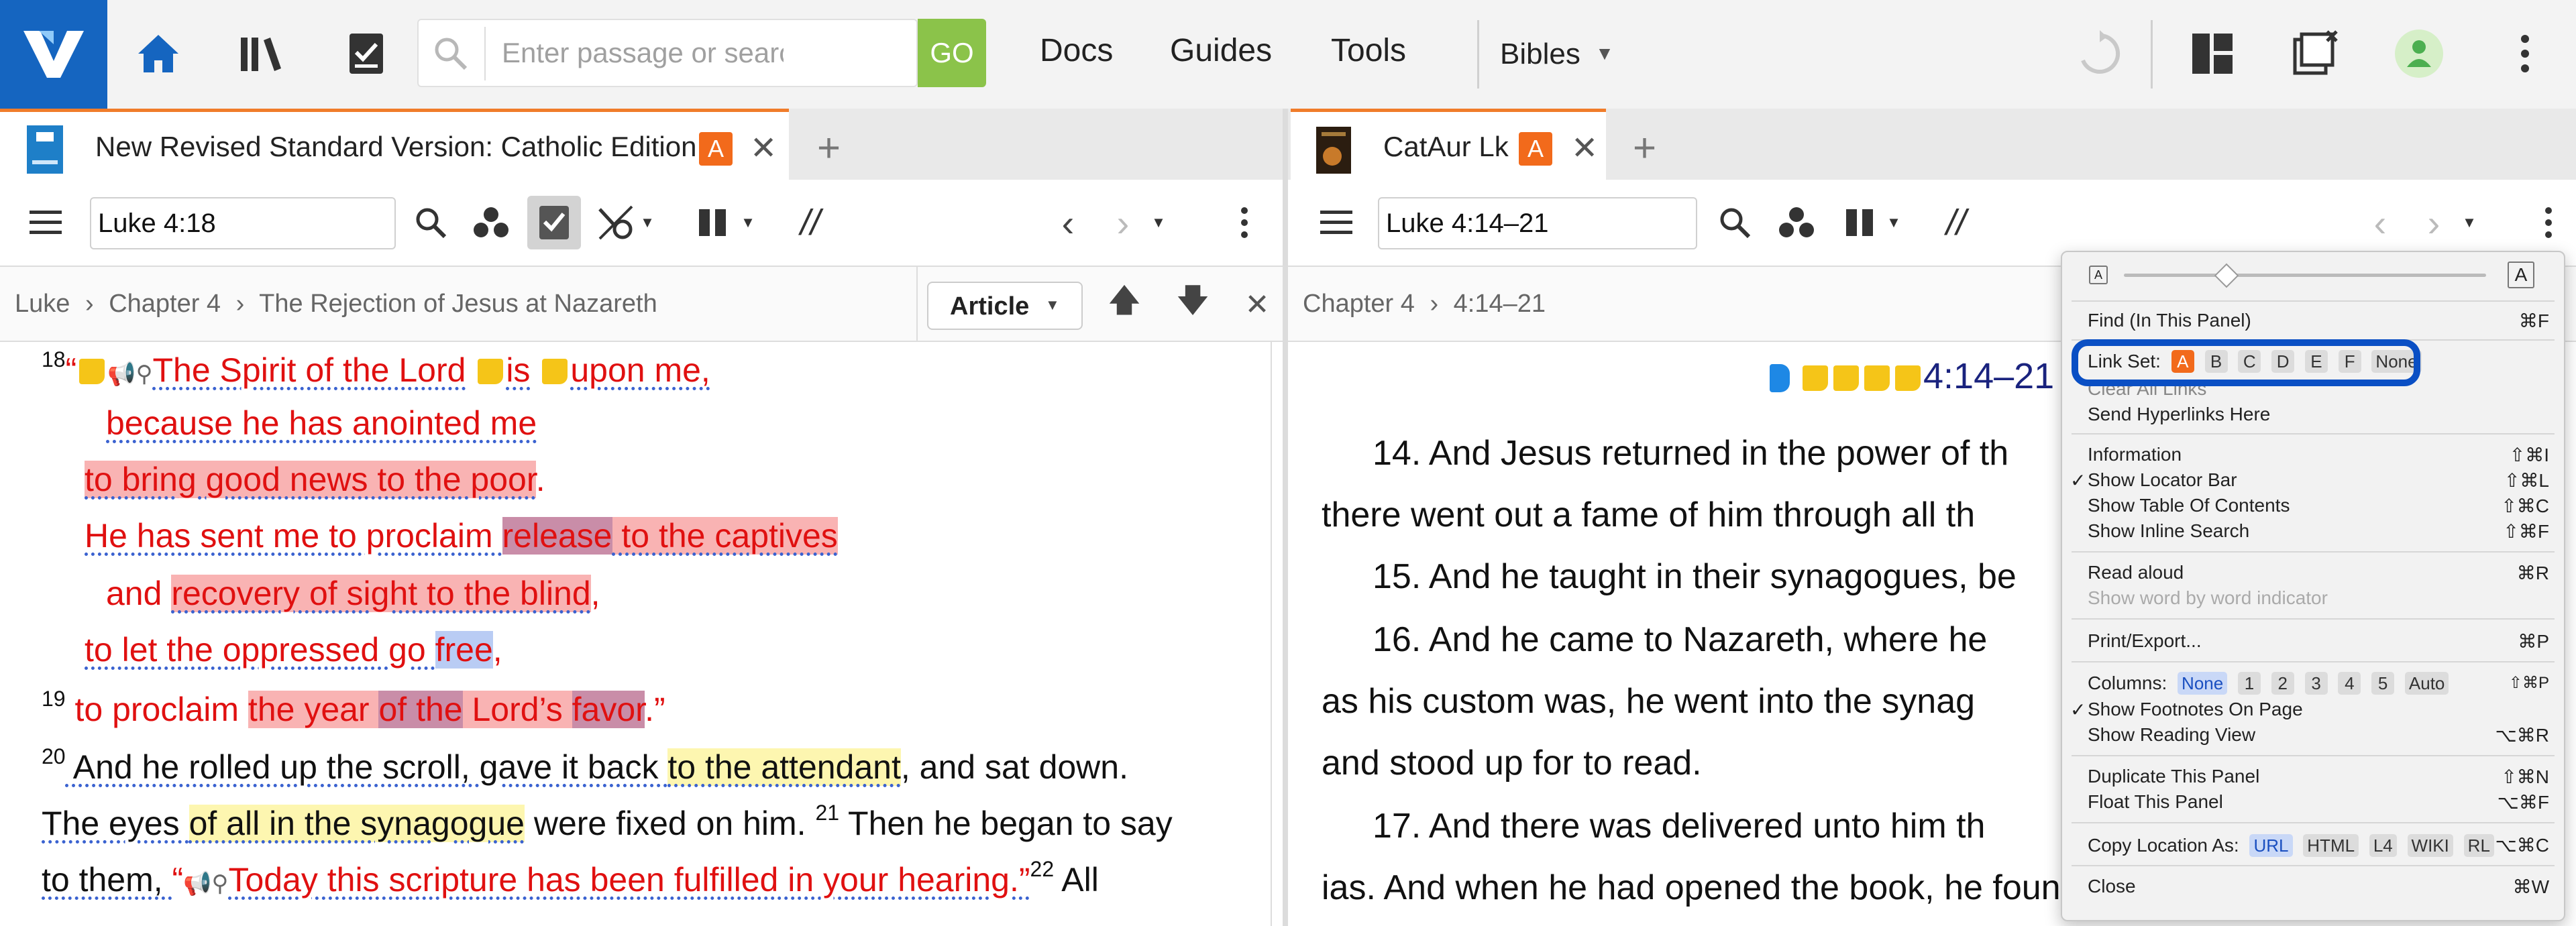  What do you see at coordinates (2212, 53) in the screenshot?
I see `layout-icon` at bounding box center [2212, 53].